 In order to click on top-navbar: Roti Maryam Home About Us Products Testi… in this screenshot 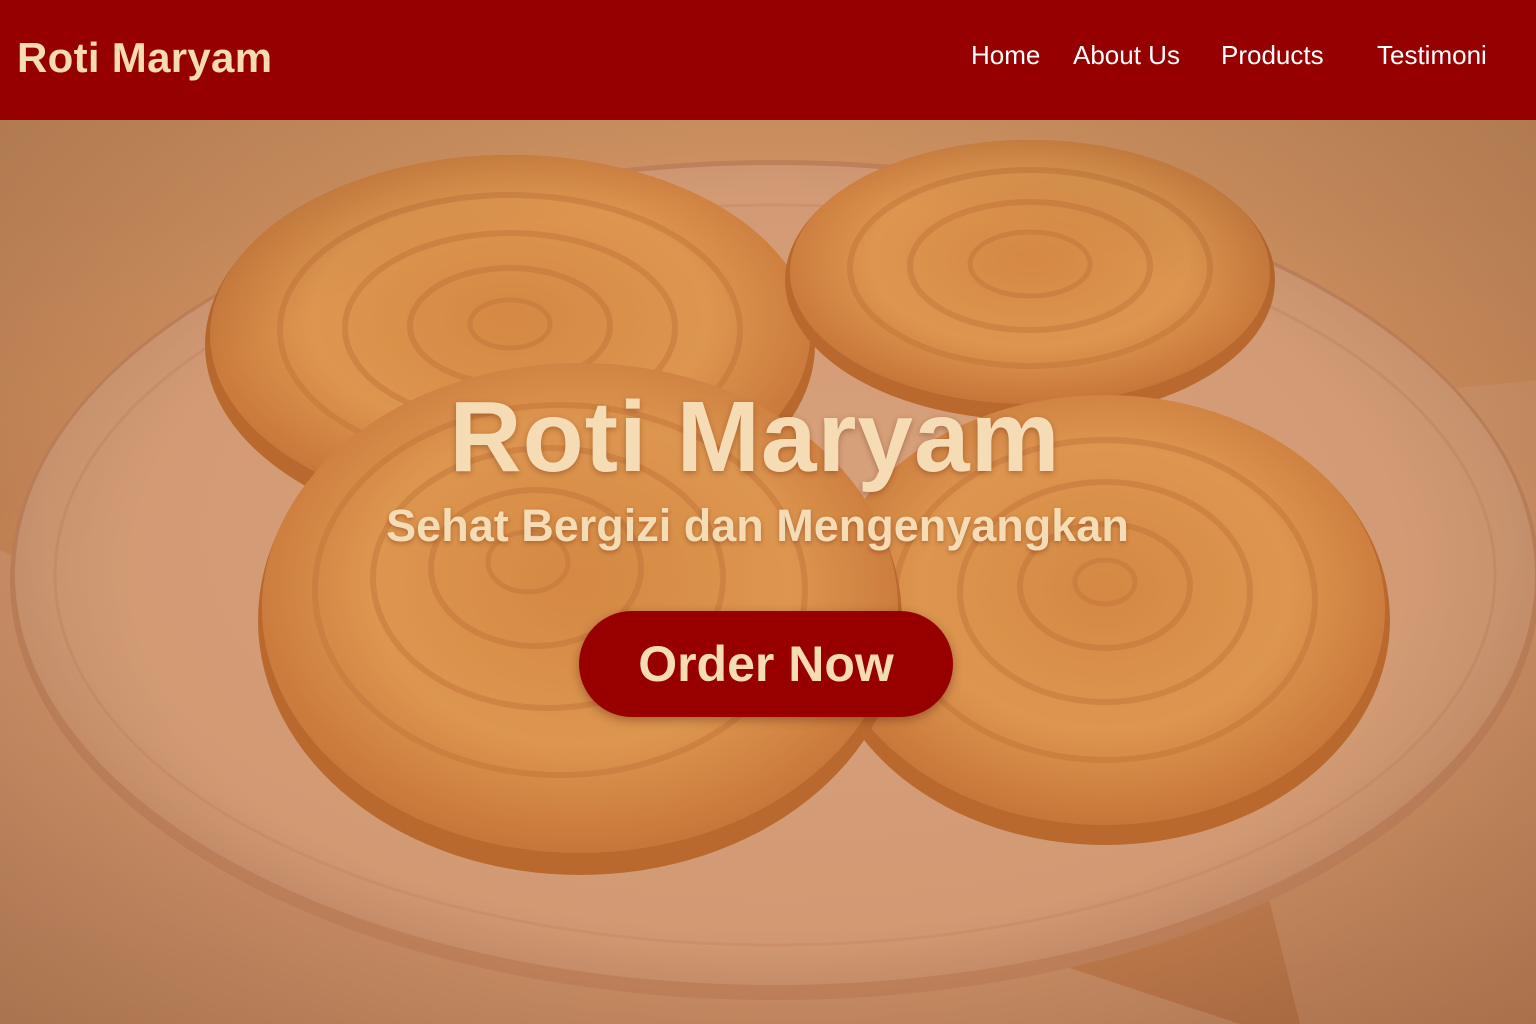, I will do `click(768, 60)`.